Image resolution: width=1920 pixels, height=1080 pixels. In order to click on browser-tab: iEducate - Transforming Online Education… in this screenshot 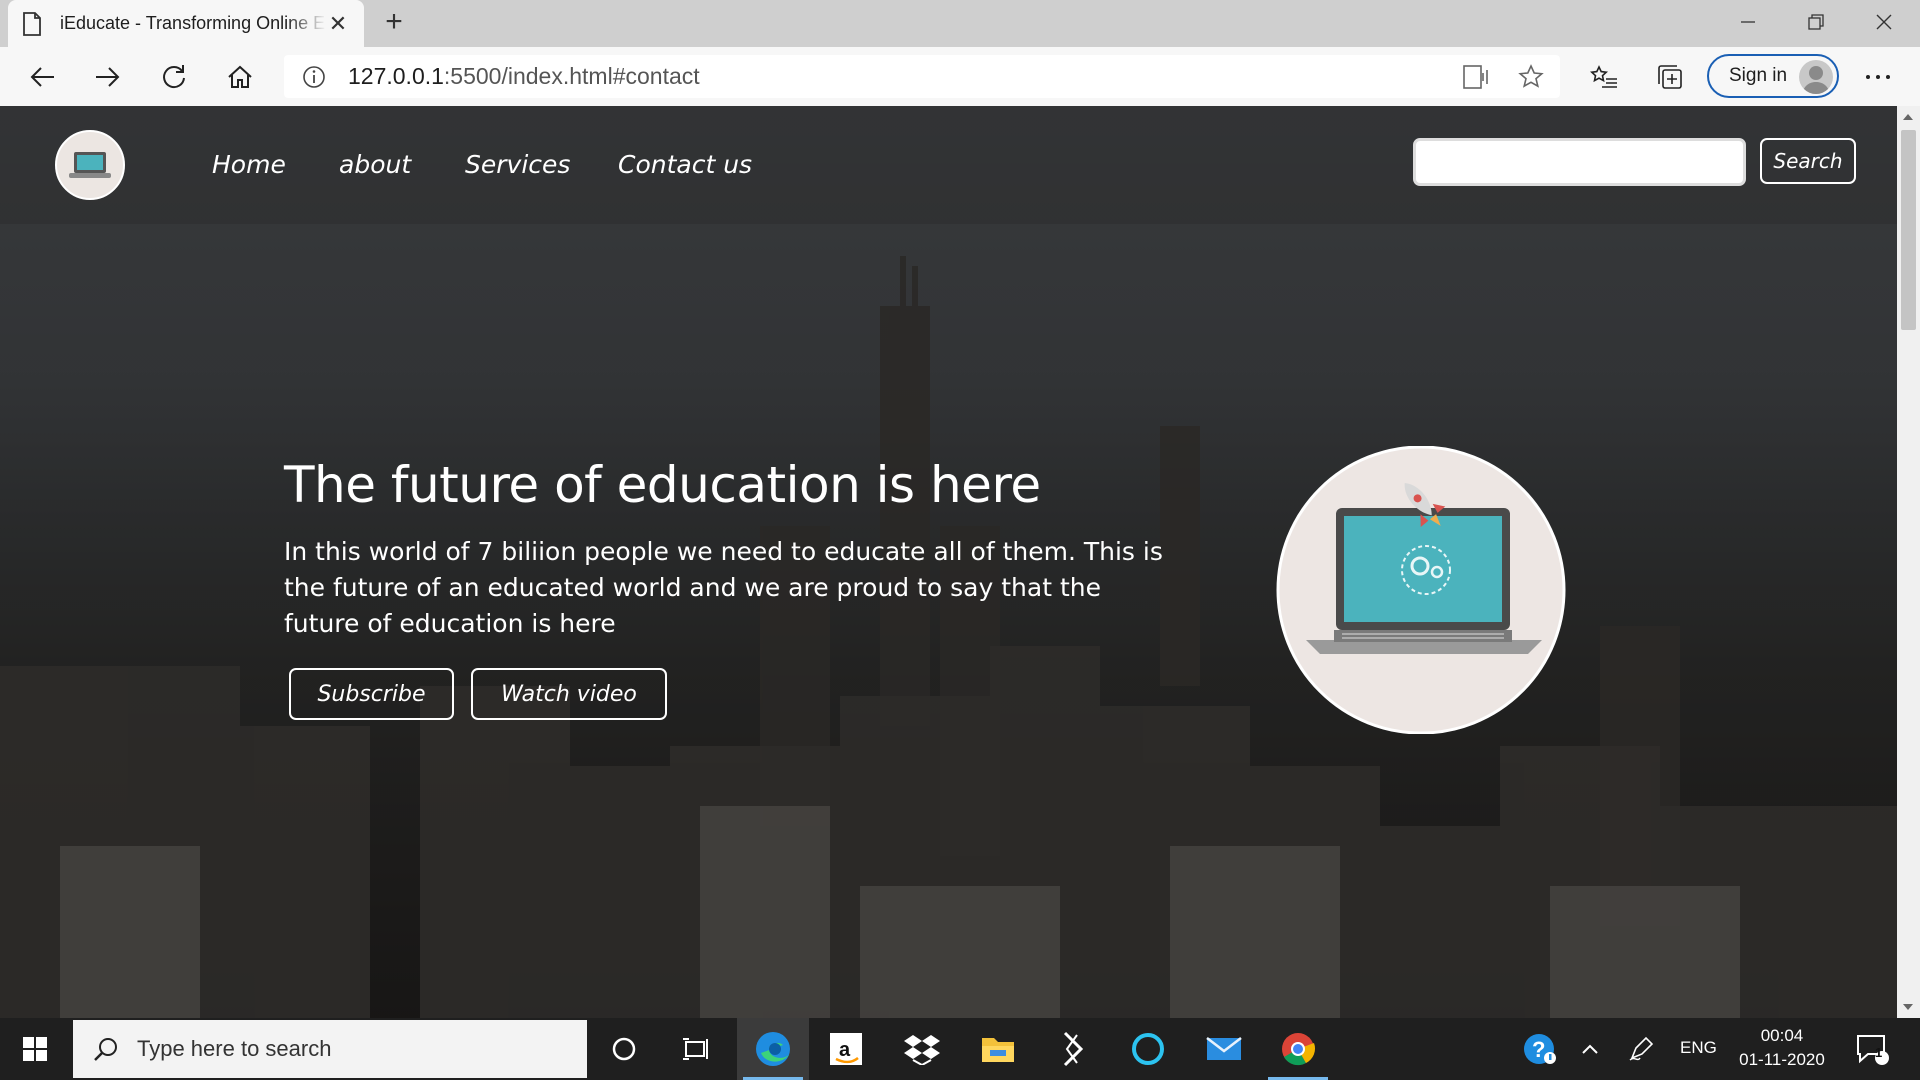, I will do `click(186, 23)`.